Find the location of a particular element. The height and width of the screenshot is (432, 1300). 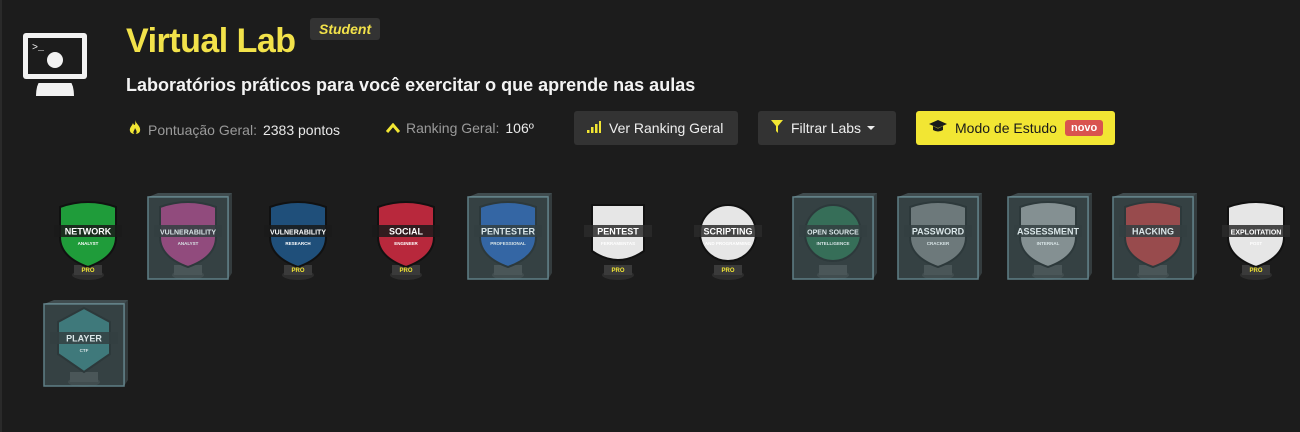

lab-badge-emblem: PENTESTERPROFESSIONAL is located at coordinates (509, 236).